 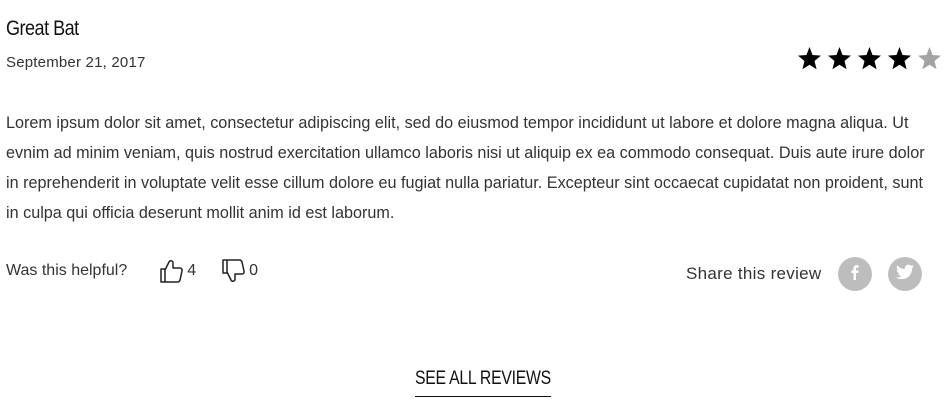 I want to click on helpful-yes-button: 4, so click(x=177, y=271).